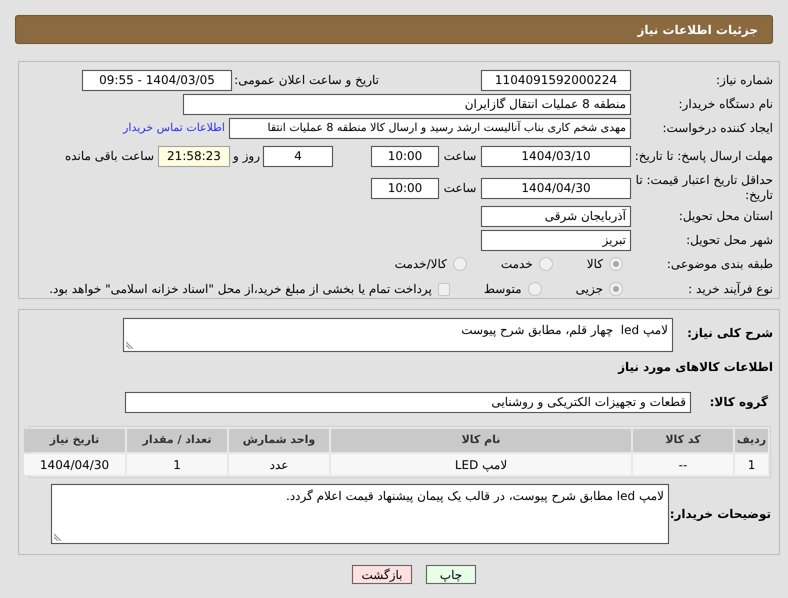 Image resolution: width=788 pixels, height=598 pixels. What do you see at coordinates (556, 216) in the screenshot?
I see `text-field: آذربایجان شرقی` at bounding box center [556, 216].